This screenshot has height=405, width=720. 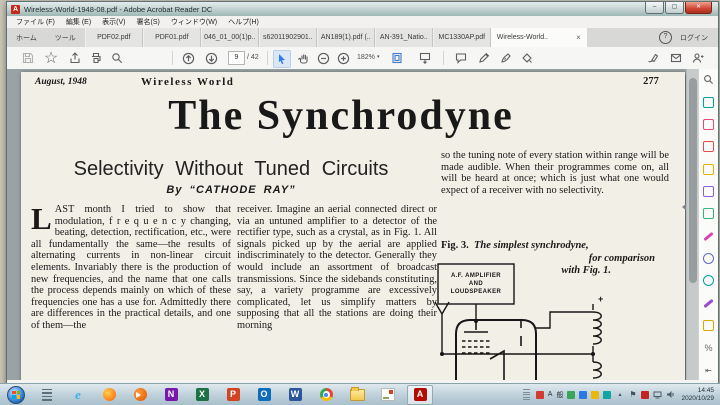 What do you see at coordinates (47, 395) in the screenshot?
I see `task-list-button` at bounding box center [47, 395].